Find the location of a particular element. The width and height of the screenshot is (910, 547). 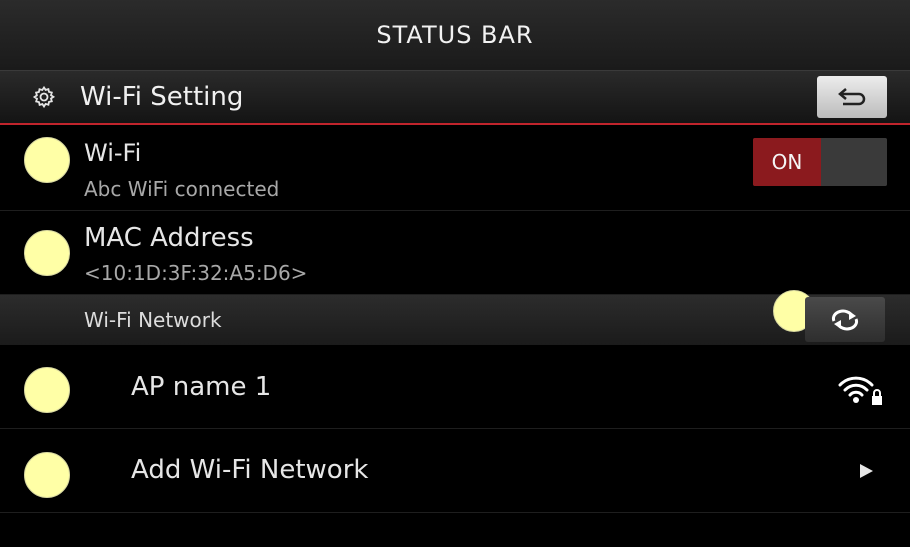

add-network-label: Add Wi-Fi Network is located at coordinates (250, 470).